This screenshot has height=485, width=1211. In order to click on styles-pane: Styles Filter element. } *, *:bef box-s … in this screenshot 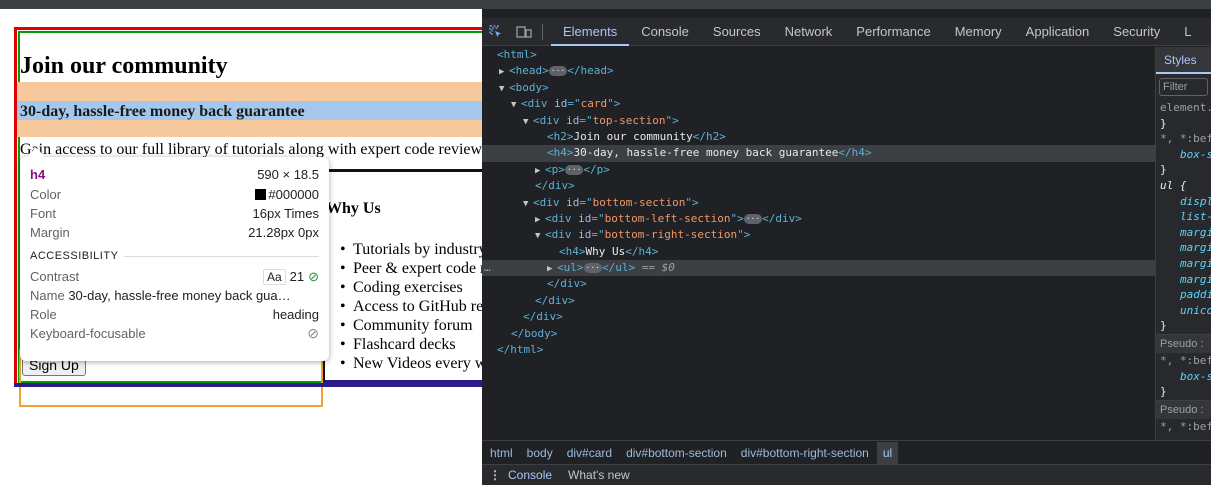, I will do `click(1183, 243)`.